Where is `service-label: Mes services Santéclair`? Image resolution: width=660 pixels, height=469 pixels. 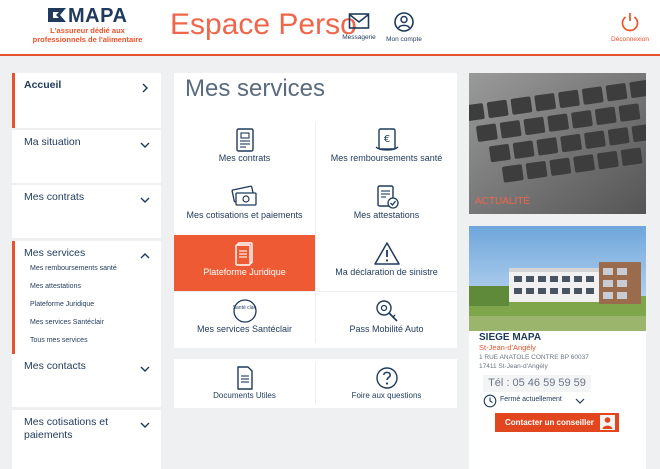 service-label: Mes services Santéclair is located at coordinates (244, 329).